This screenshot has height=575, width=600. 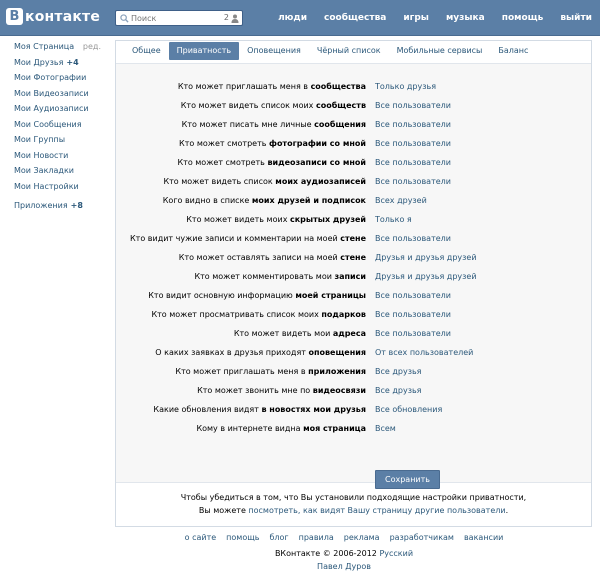 What do you see at coordinates (483, 537) in the screenshot?
I see `footer-link-jobs: вакансии` at bounding box center [483, 537].